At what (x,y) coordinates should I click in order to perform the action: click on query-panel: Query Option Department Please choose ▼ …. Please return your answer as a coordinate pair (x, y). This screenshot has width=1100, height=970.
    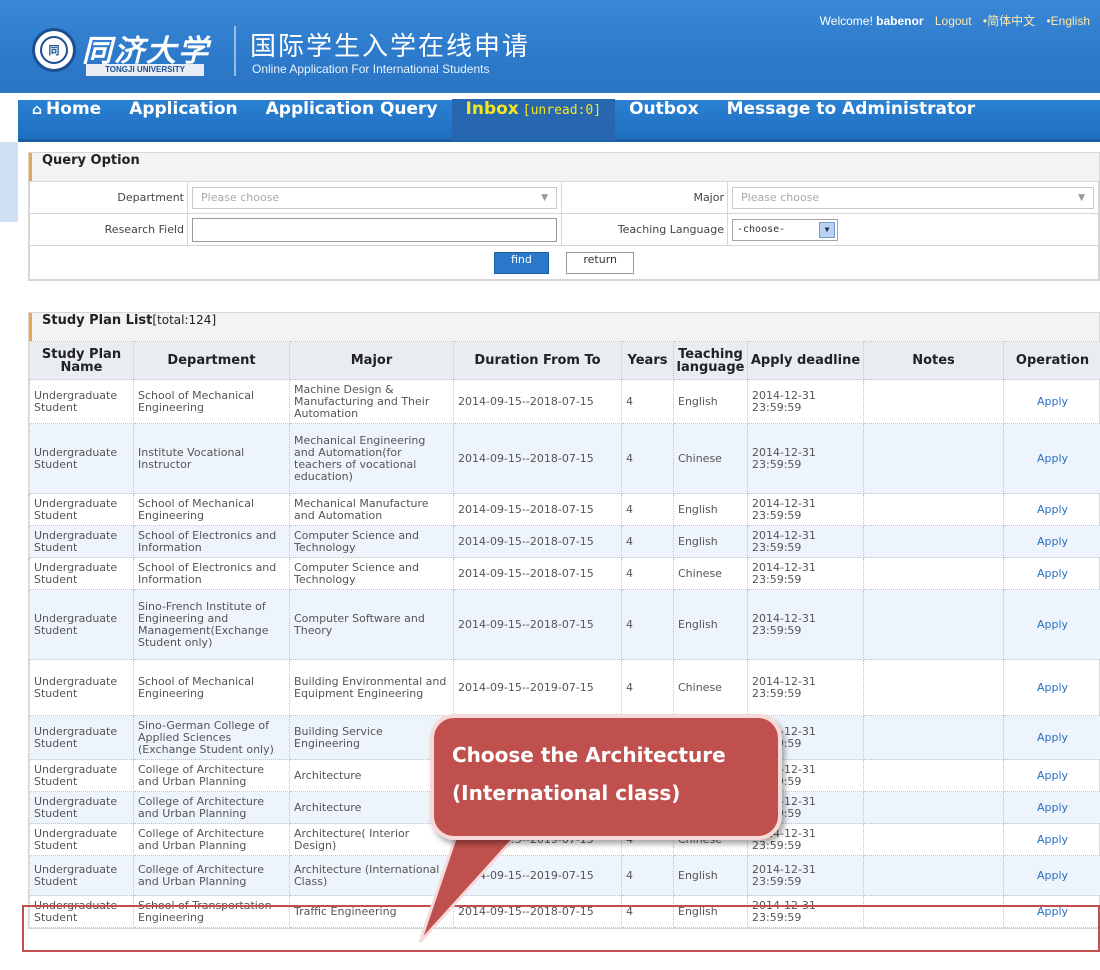
    Looking at the image, I should click on (564, 216).